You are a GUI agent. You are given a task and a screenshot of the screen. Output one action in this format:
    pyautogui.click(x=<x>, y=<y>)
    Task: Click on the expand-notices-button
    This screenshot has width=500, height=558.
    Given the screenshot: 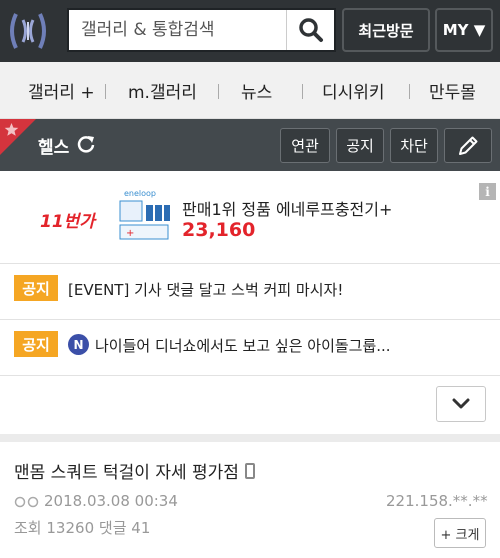 What is the action you would take?
    pyautogui.click(x=461, y=404)
    